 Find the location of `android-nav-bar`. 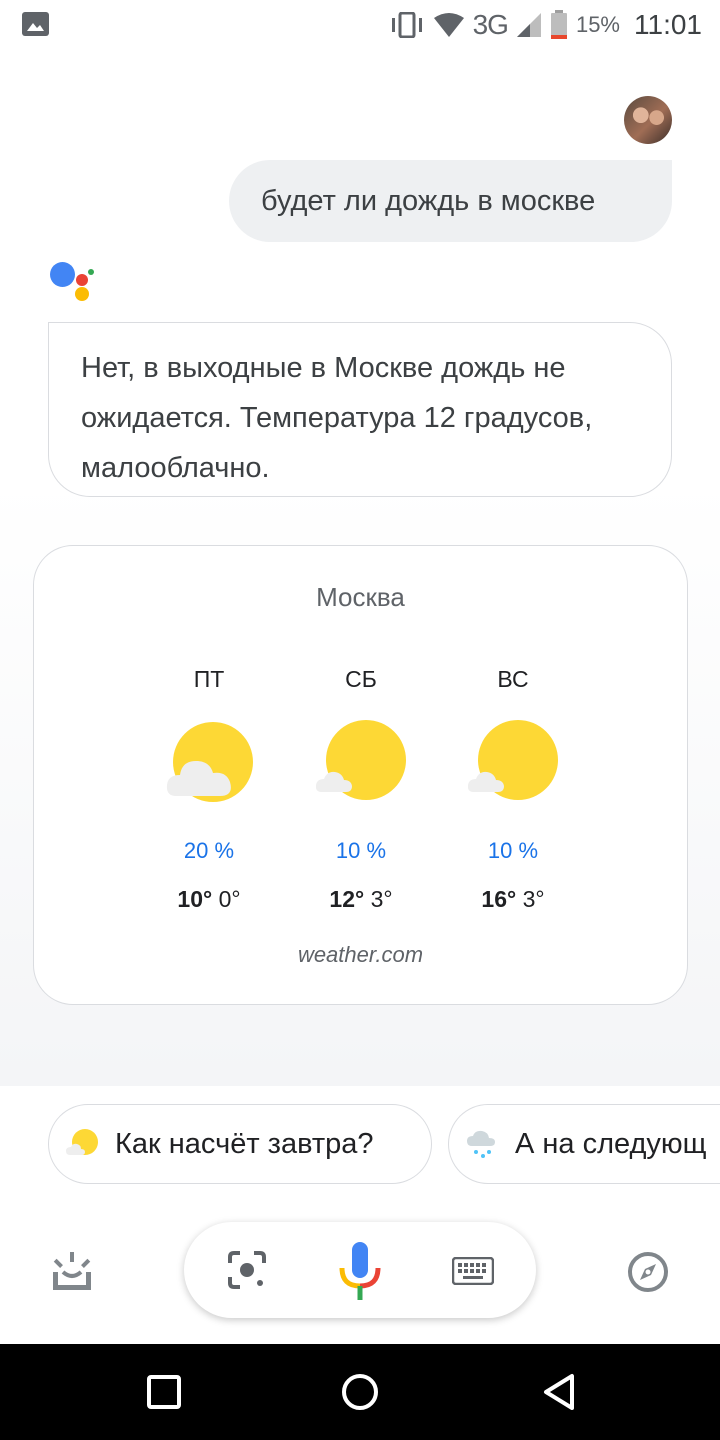

android-nav-bar is located at coordinates (360, 1392).